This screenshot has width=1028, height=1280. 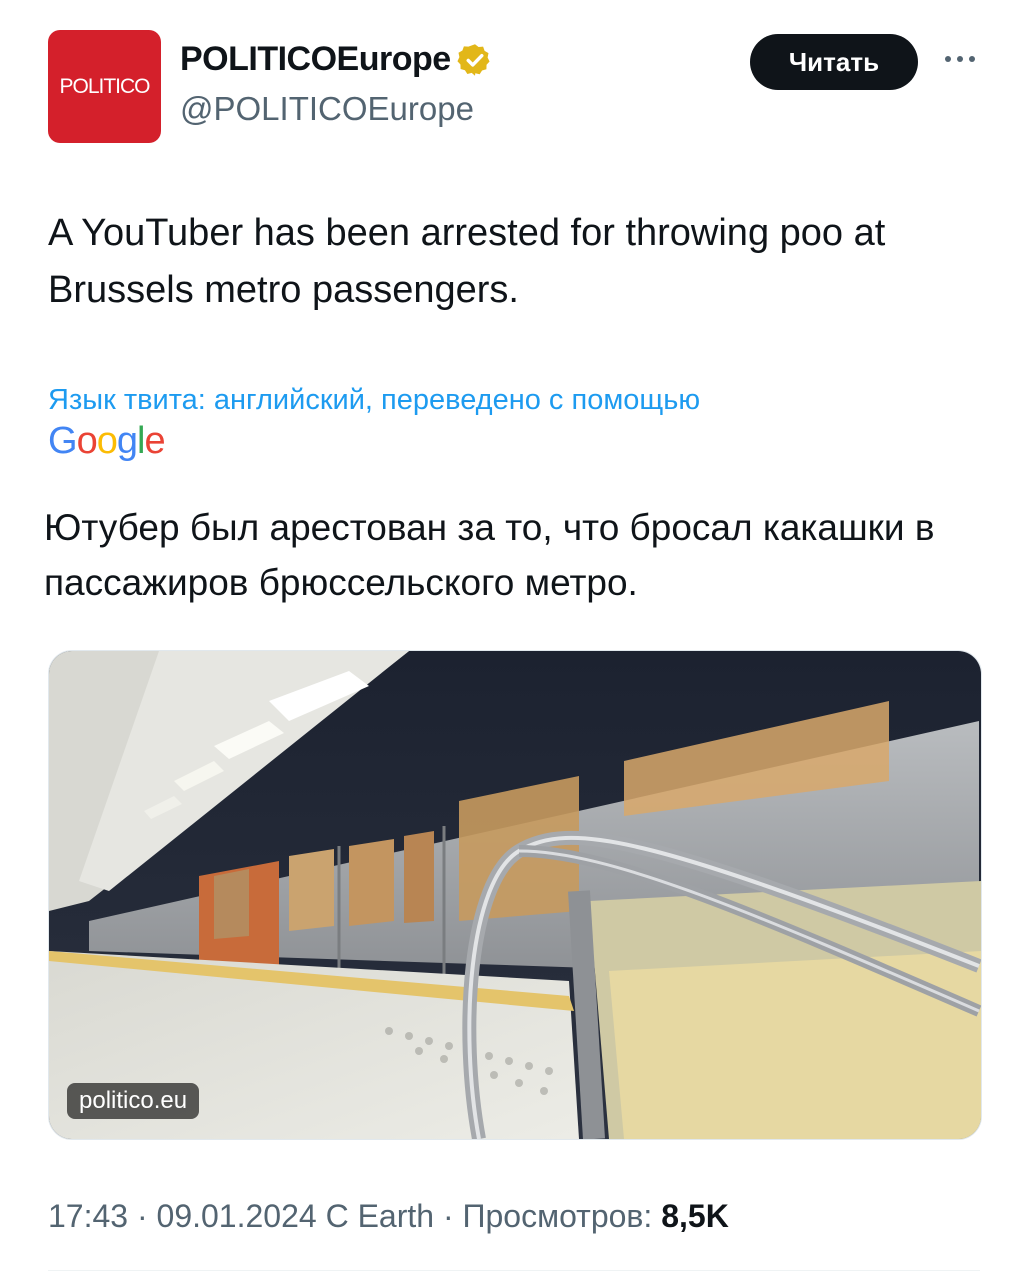 I want to click on divider, so click(x=514, y=1270).